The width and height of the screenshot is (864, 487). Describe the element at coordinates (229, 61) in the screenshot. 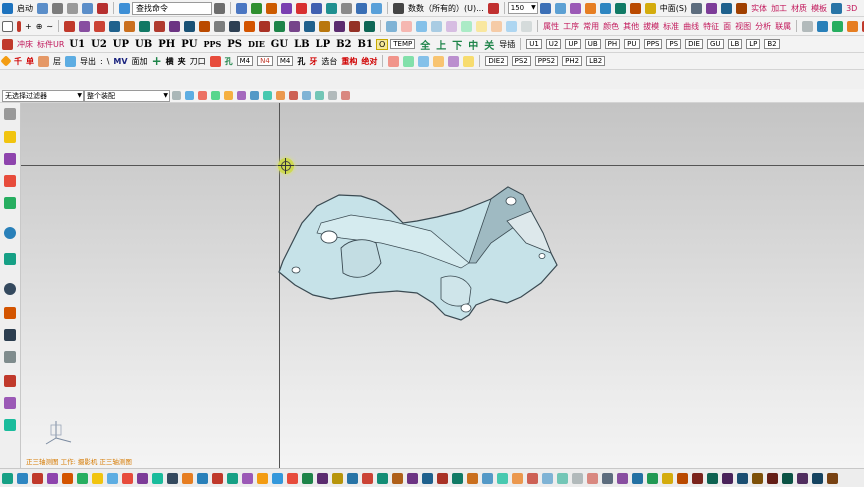

I see `tool-hole: 孔` at that location.